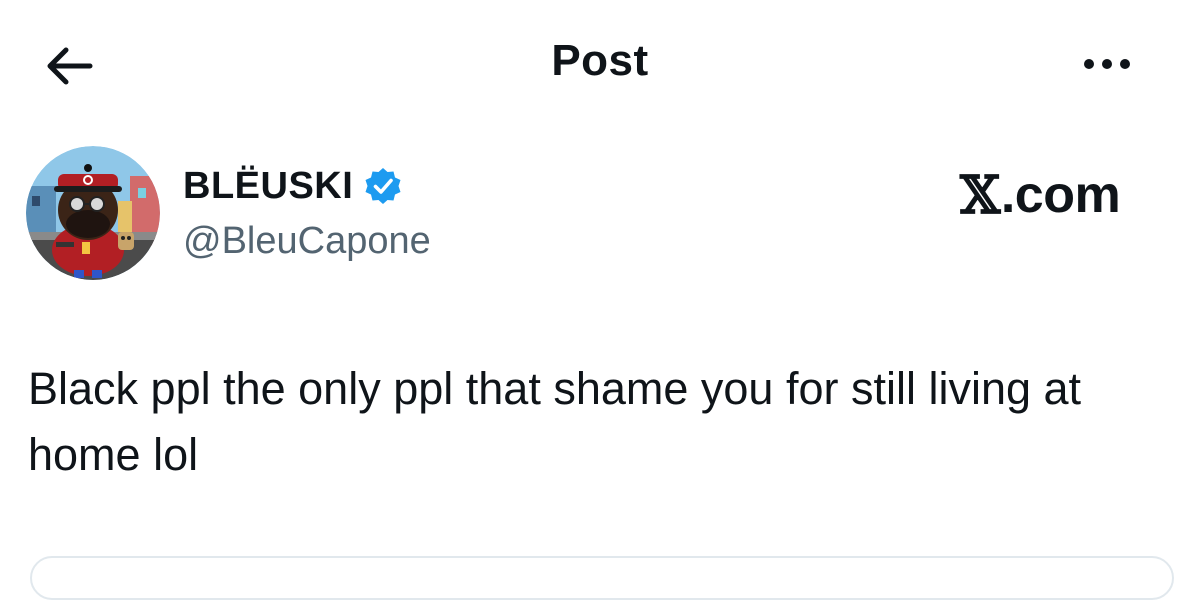  I want to click on user-handle: @BleuCapone, so click(307, 241).